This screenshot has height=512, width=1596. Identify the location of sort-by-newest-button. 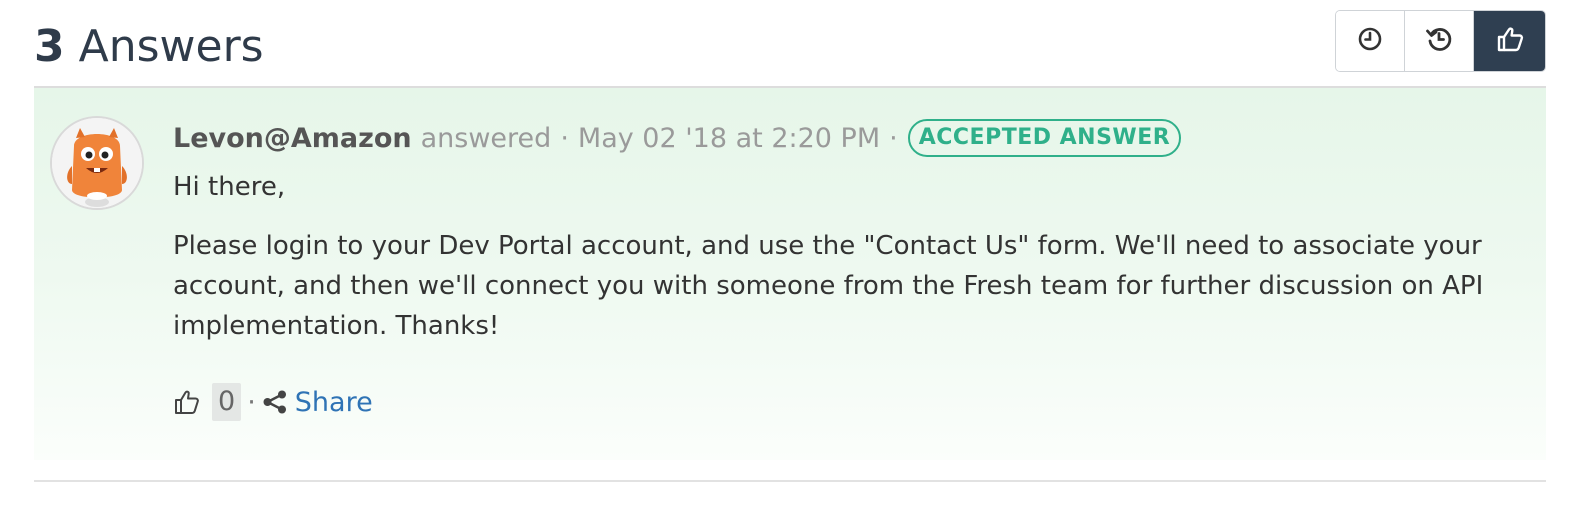
(1370, 41).